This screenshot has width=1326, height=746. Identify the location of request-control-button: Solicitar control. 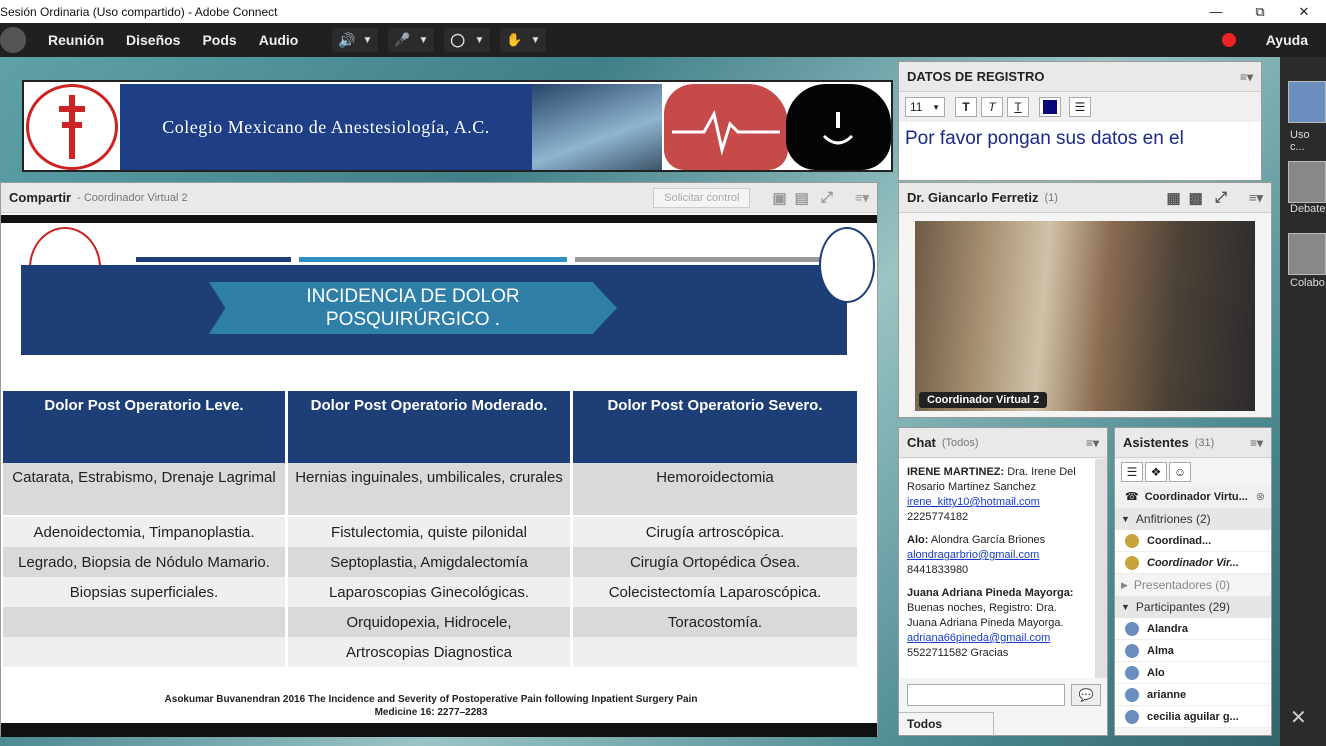
(702, 197).